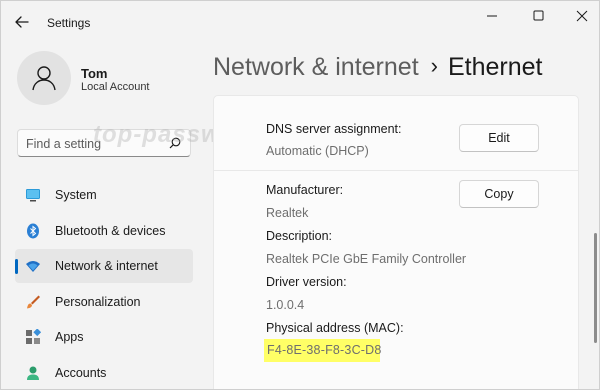 Image resolution: width=600 pixels, height=390 pixels. What do you see at coordinates (33, 373) in the screenshot?
I see `person-icon` at bounding box center [33, 373].